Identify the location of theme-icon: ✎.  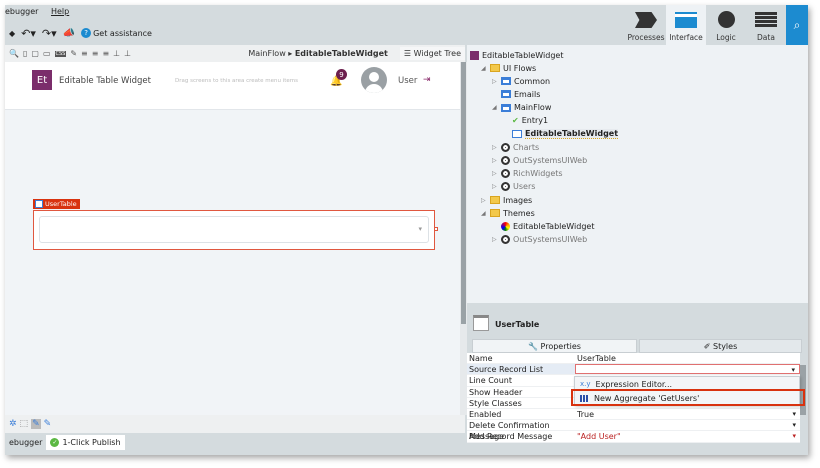
(73, 53).